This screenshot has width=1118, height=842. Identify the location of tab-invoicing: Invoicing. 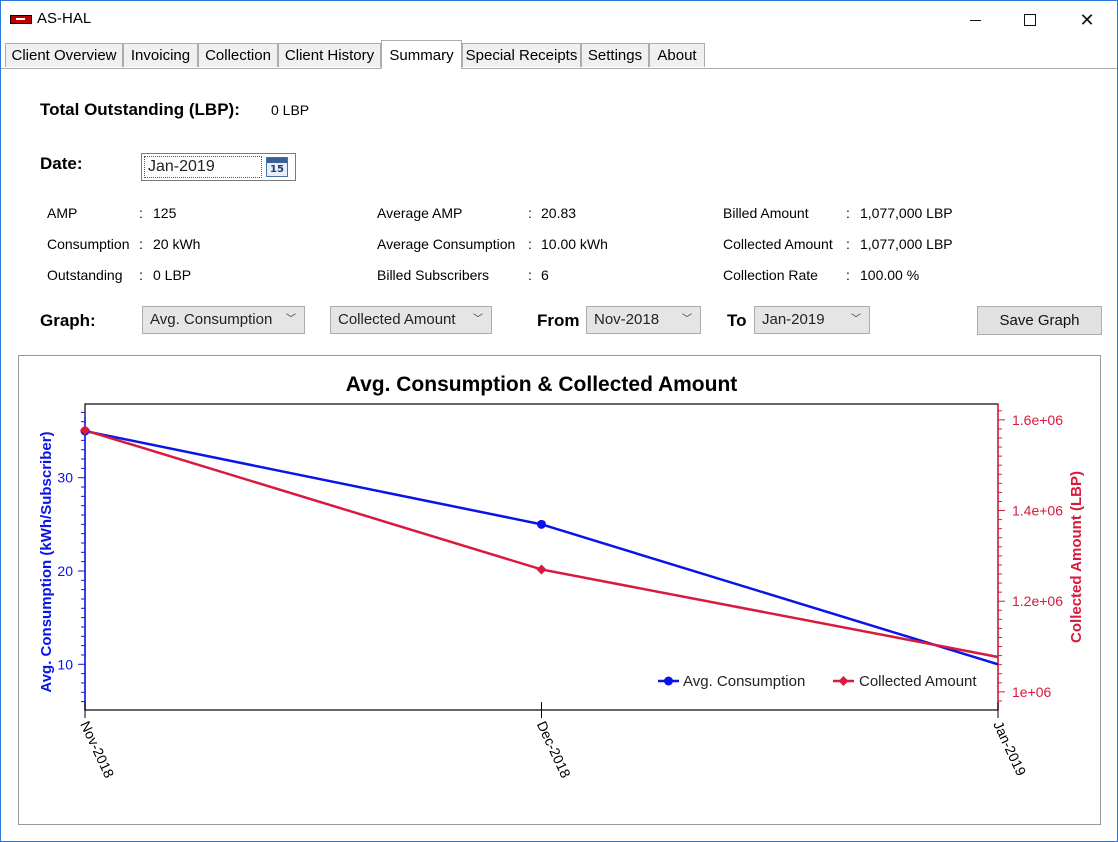
(160, 55).